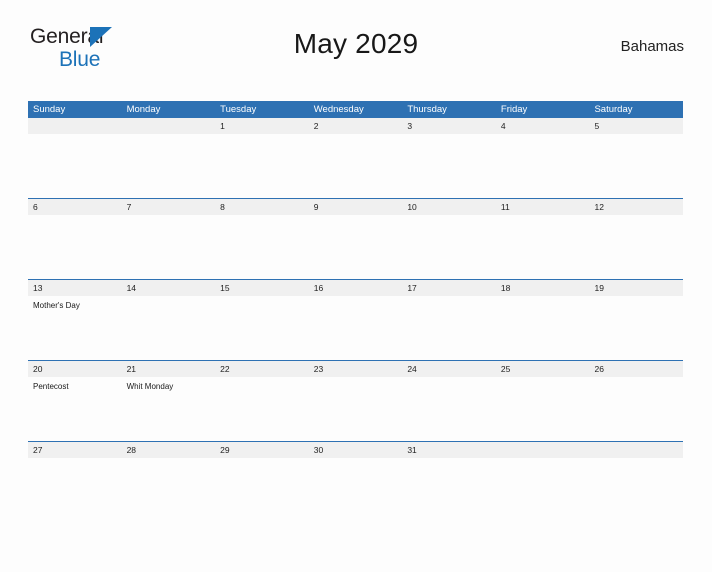  I want to click on day-number: 10, so click(449, 207).